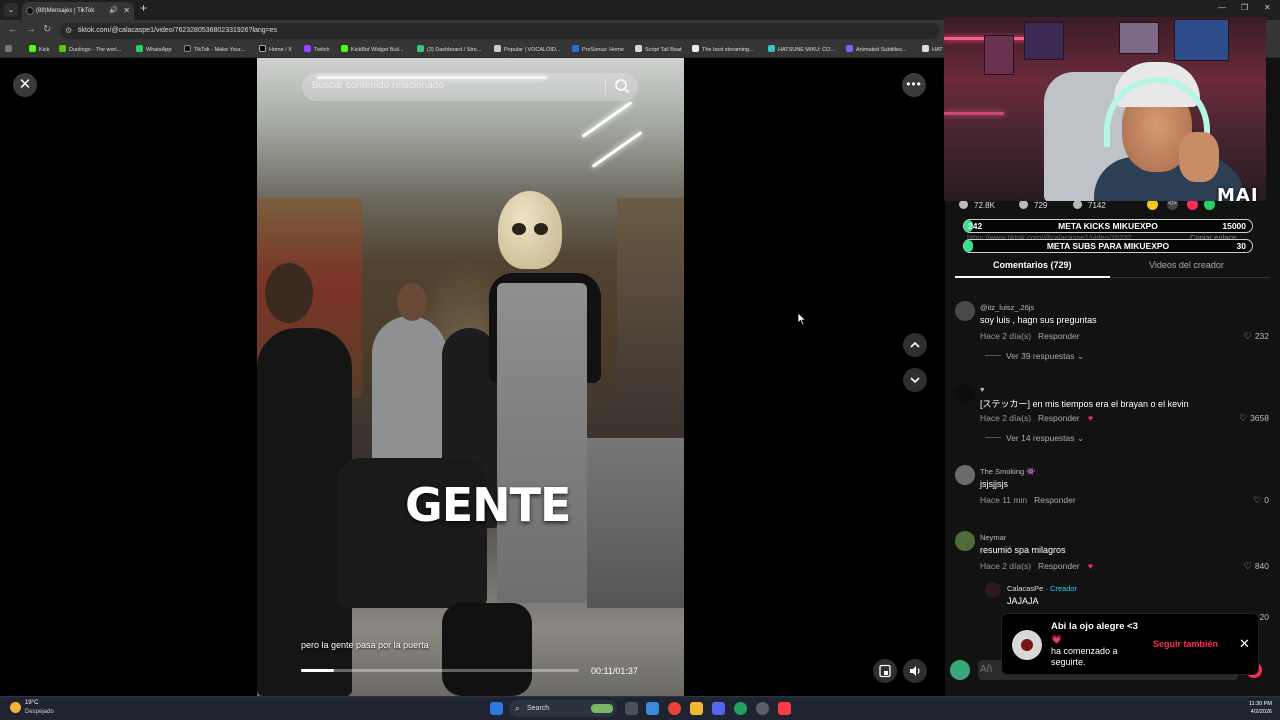 The width and height of the screenshot is (1280, 720). Describe the element at coordinates (1261, 500) in the screenshot. I see `comment-like-button: ♡ 0` at that location.